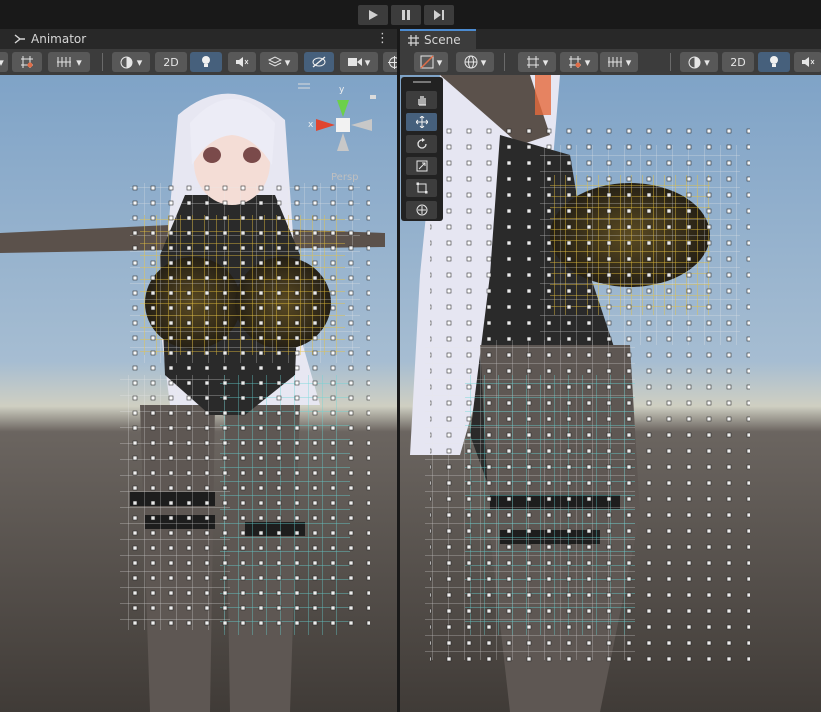  Describe the element at coordinates (579, 62) in the screenshot. I see `snap-settings-icon: ▾` at that location.